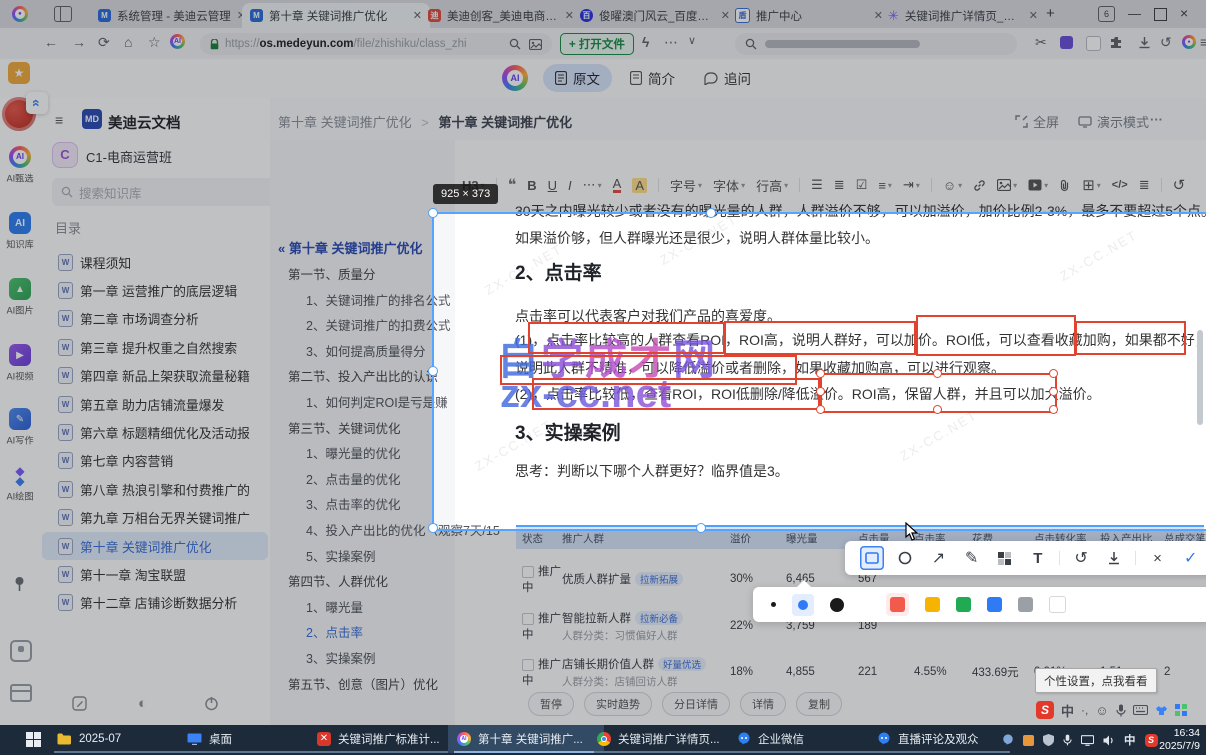  I want to click on emoji-icon: ☺ ▾, so click(952, 185).